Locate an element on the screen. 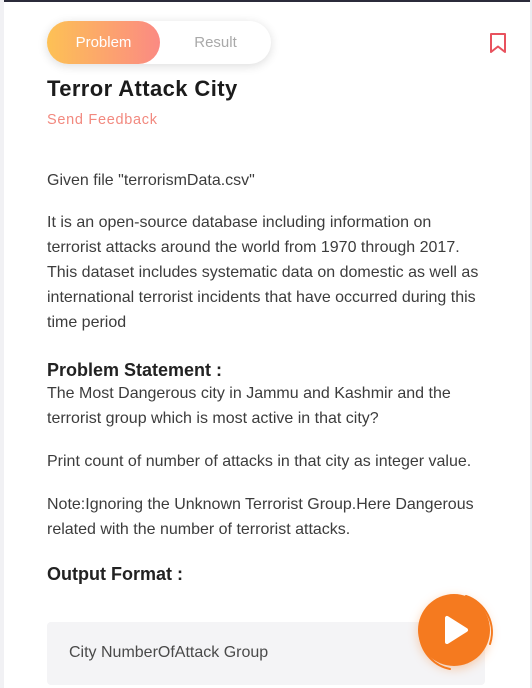 This screenshot has height=688, width=532. window-top-border is located at coordinates (266, 1).